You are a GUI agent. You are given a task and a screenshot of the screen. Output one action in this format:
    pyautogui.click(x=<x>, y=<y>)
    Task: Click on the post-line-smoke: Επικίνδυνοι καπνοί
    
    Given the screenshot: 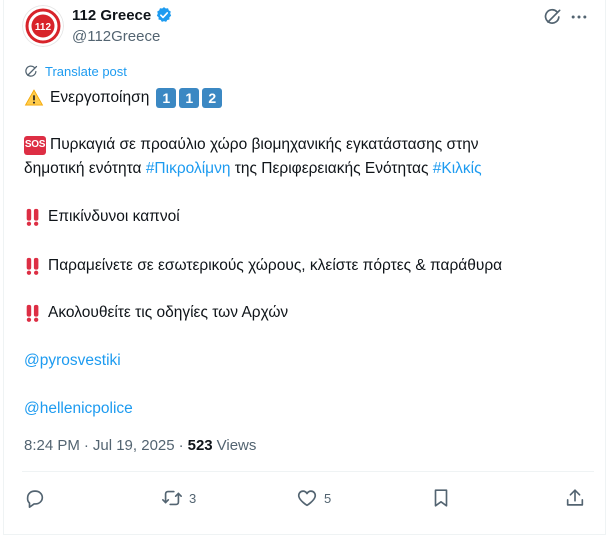 What is the action you would take?
    pyautogui.click(x=102, y=217)
    